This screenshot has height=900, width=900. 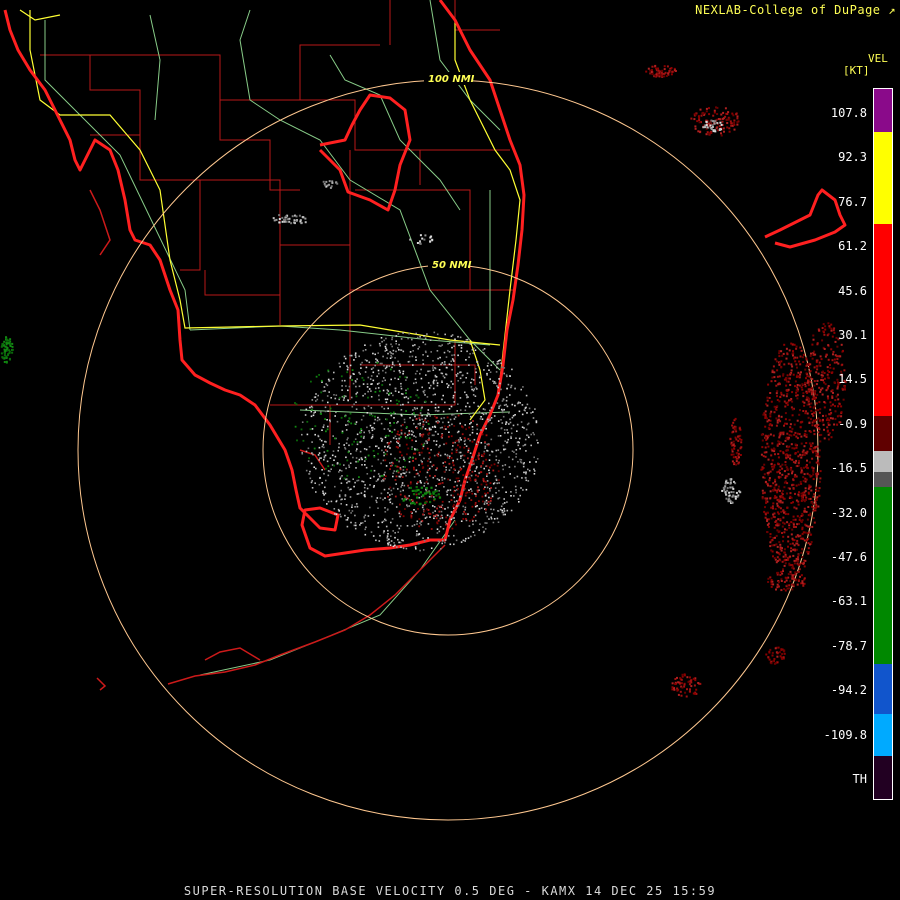 What do you see at coordinates (856, 70) in the screenshot?
I see `legend-units: [KT]` at bounding box center [856, 70].